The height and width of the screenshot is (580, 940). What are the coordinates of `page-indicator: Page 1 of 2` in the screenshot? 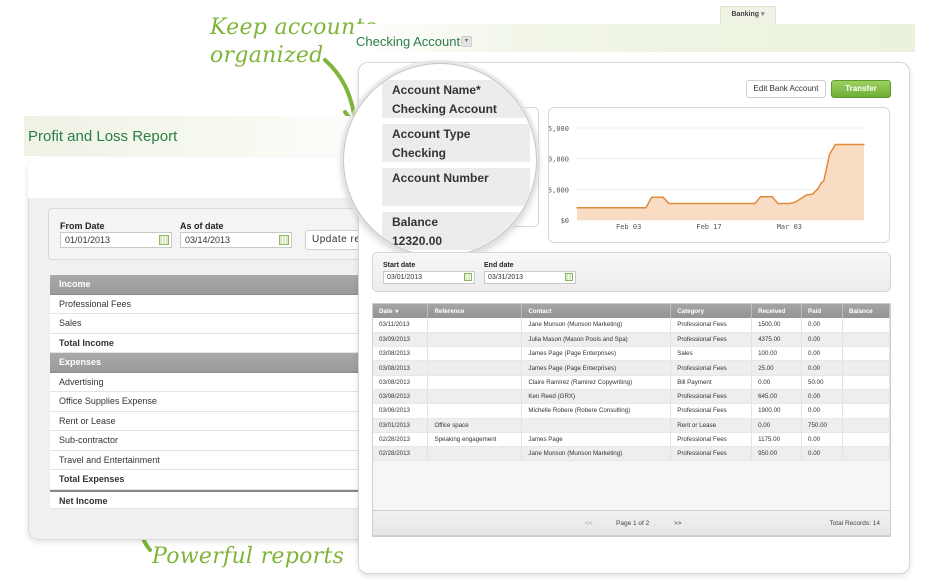 It's located at (633, 523).